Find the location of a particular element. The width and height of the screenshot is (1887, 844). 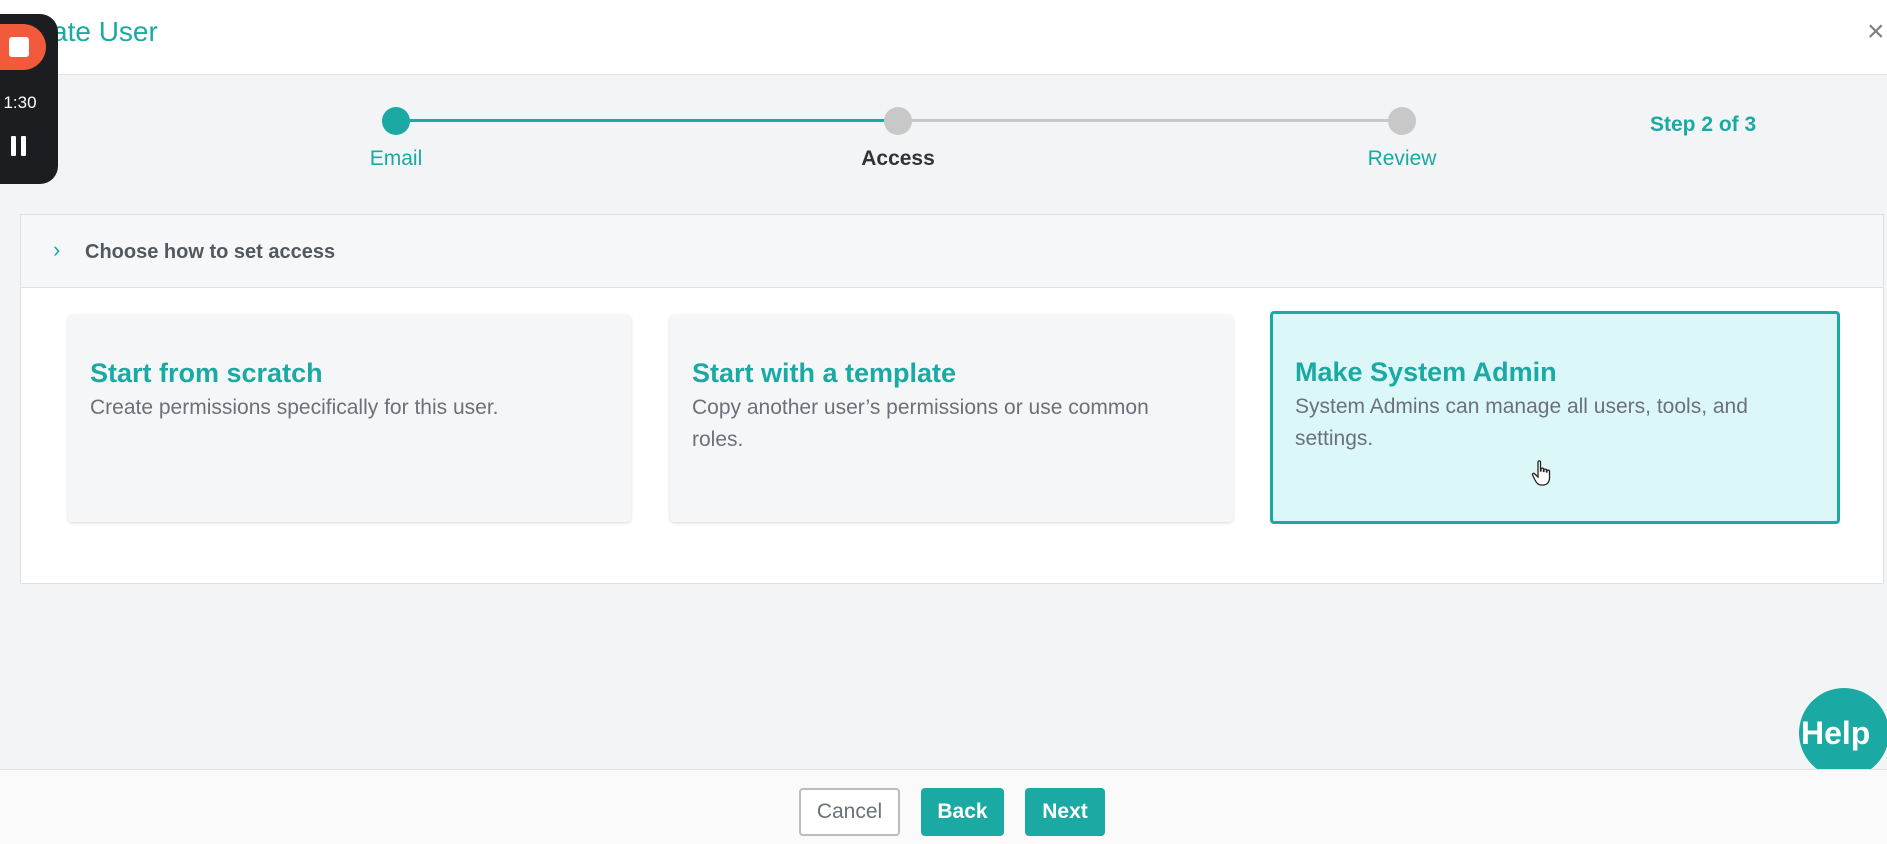

back-button: Back is located at coordinates (962, 812).